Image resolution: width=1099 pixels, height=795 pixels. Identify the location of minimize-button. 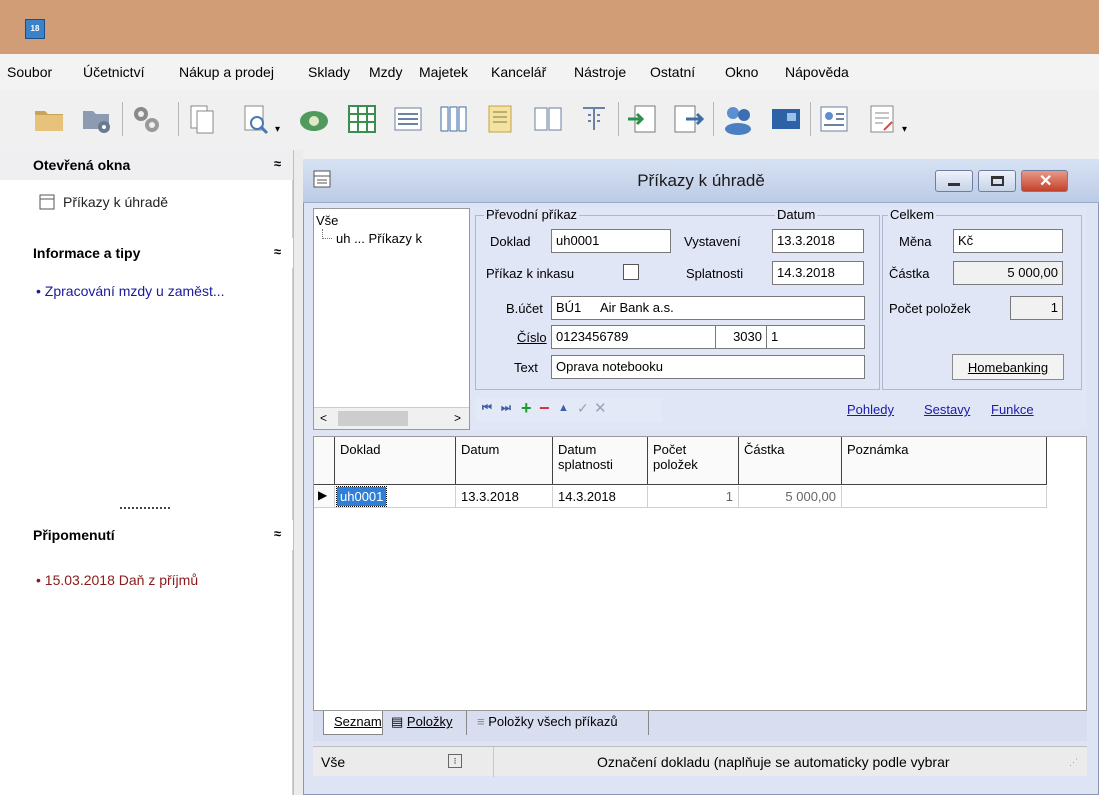
(954, 181).